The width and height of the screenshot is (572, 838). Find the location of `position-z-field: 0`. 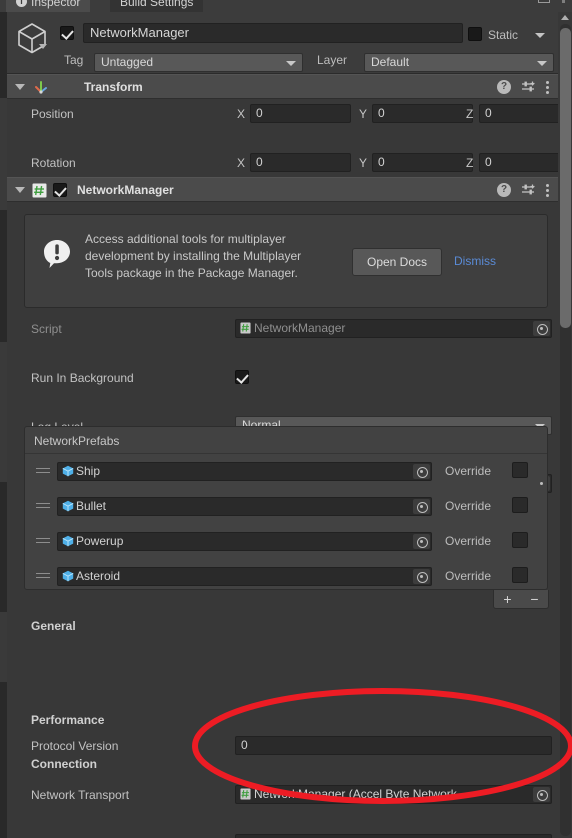

position-z-field: 0 is located at coordinates (518, 113).